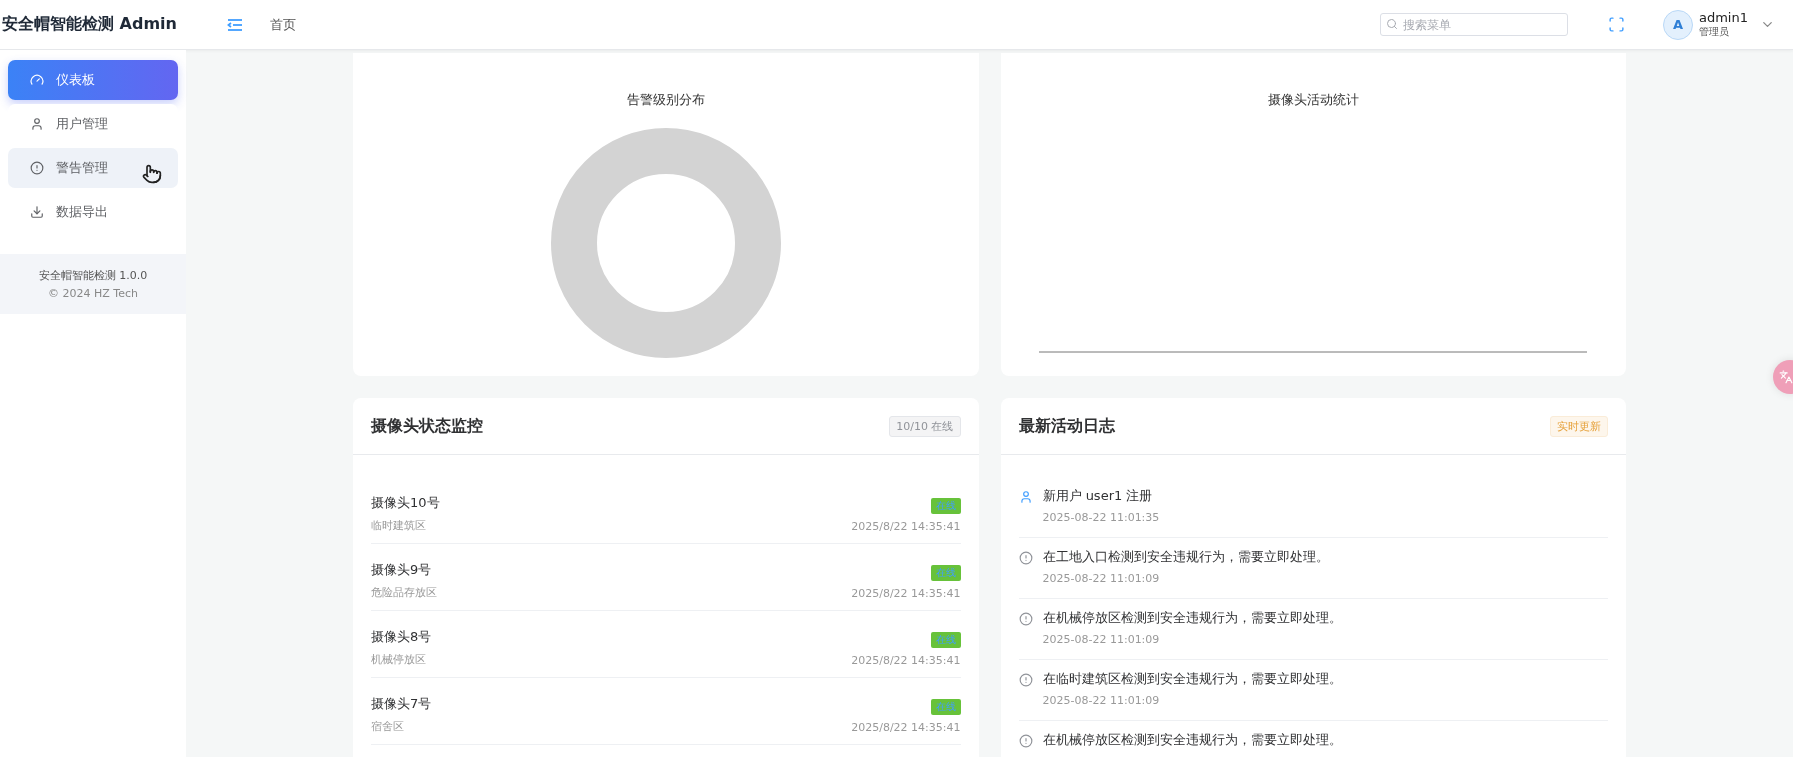 Image resolution: width=1793 pixels, height=757 pixels. Describe the element at coordinates (152, 174) in the screenshot. I see `hand-pointer-icon` at that location.